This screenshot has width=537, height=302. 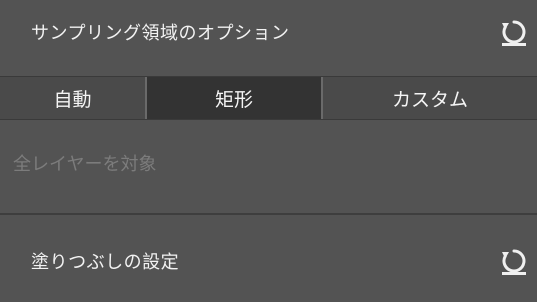 I want to click on segment-rectangle: 矩形, so click(x=235, y=98).